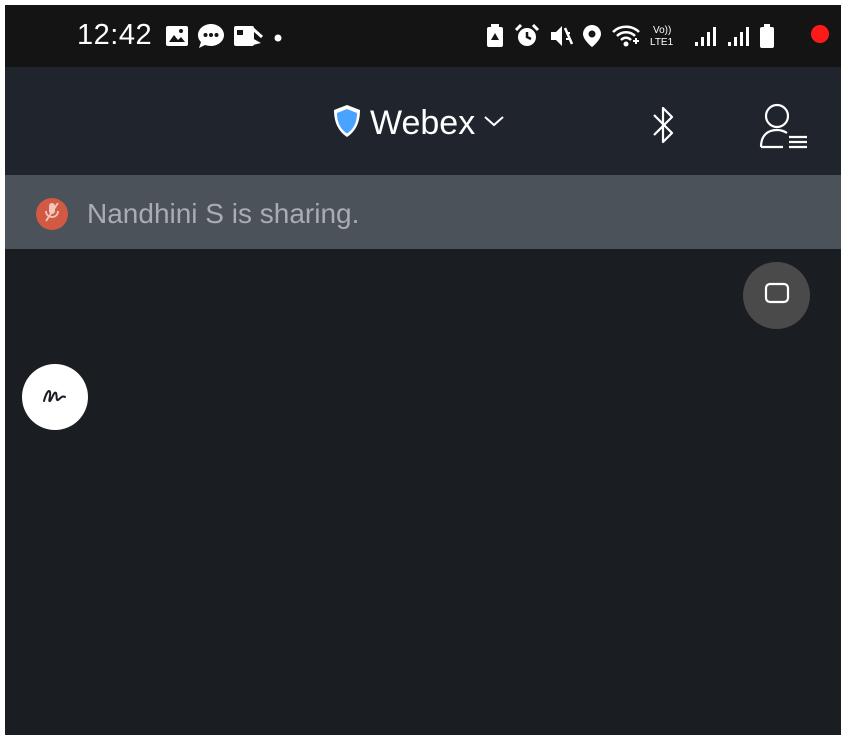 The image size is (842, 737). I want to click on app-title: Webex, so click(423, 123).